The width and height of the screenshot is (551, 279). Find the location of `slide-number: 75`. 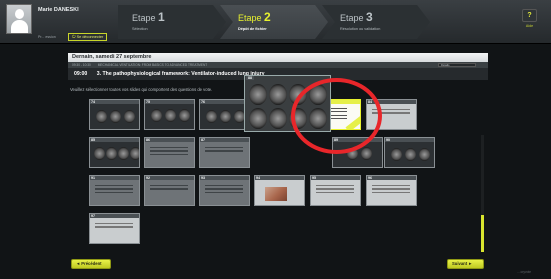

slide-number: 75 is located at coordinates (148, 102).